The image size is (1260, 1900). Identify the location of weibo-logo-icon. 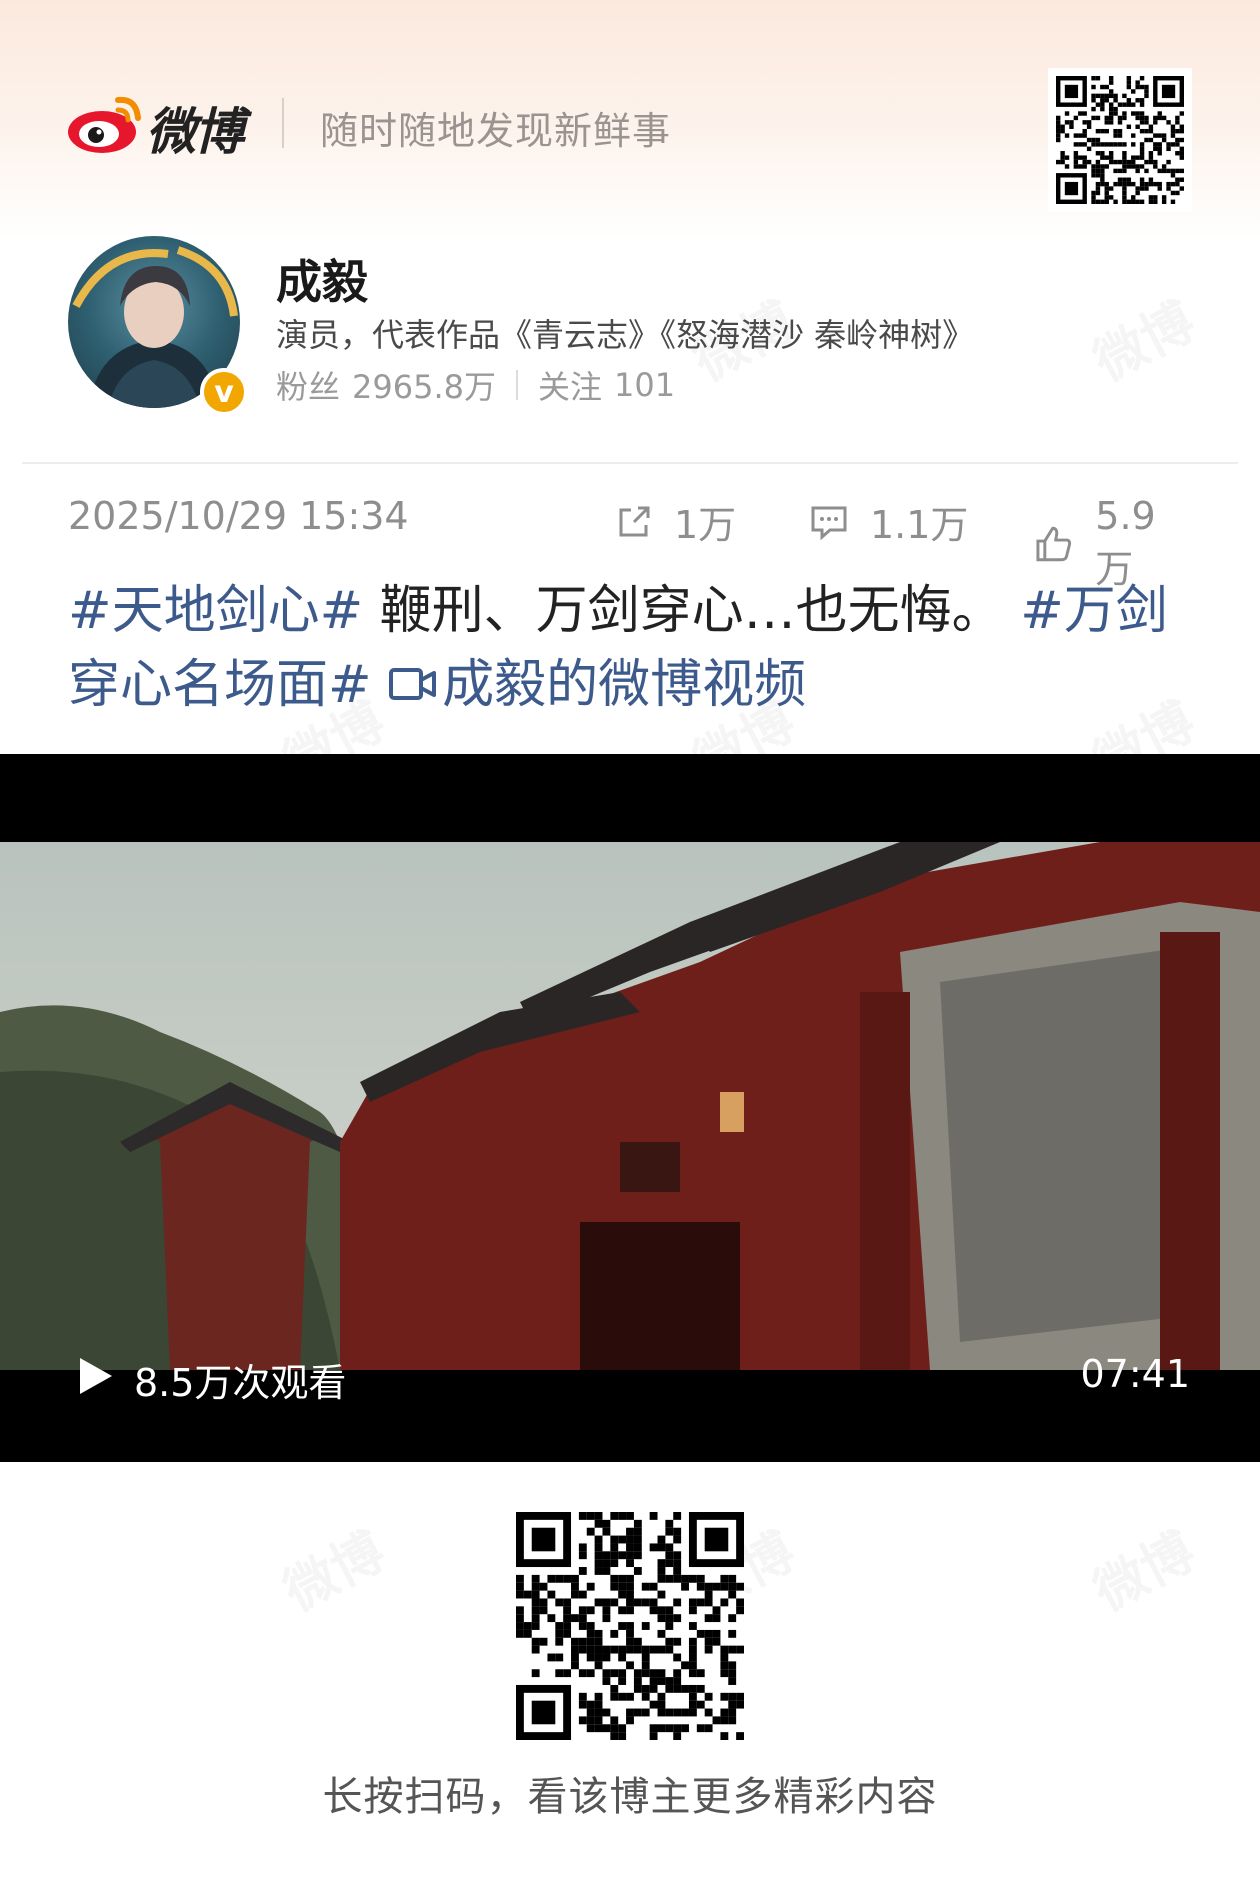
(104, 124).